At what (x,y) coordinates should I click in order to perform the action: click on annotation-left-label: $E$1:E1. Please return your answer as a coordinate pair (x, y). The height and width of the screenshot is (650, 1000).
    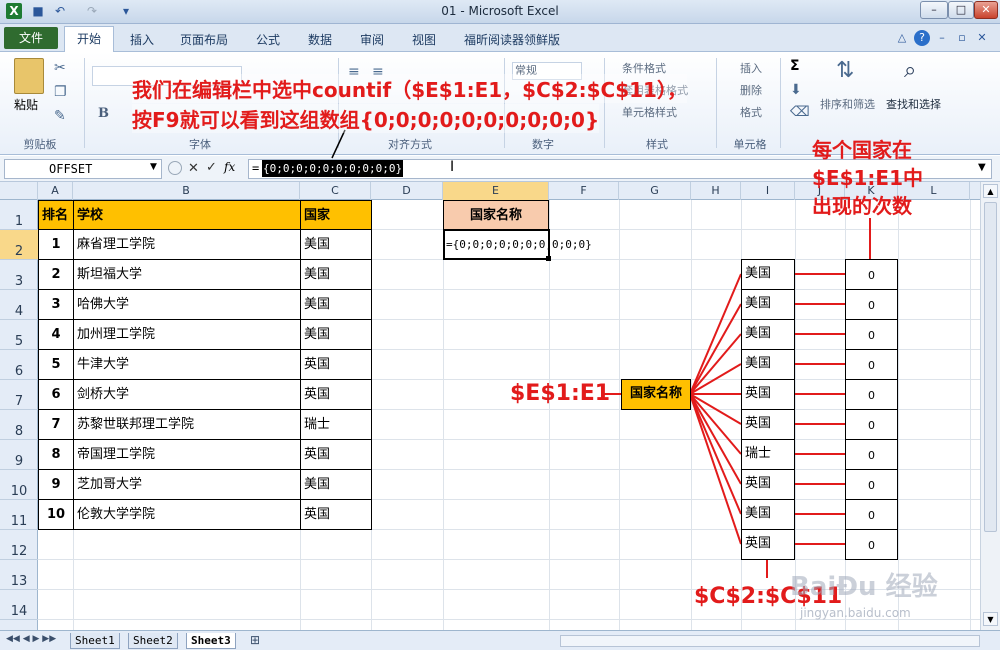
    Looking at the image, I should click on (560, 393).